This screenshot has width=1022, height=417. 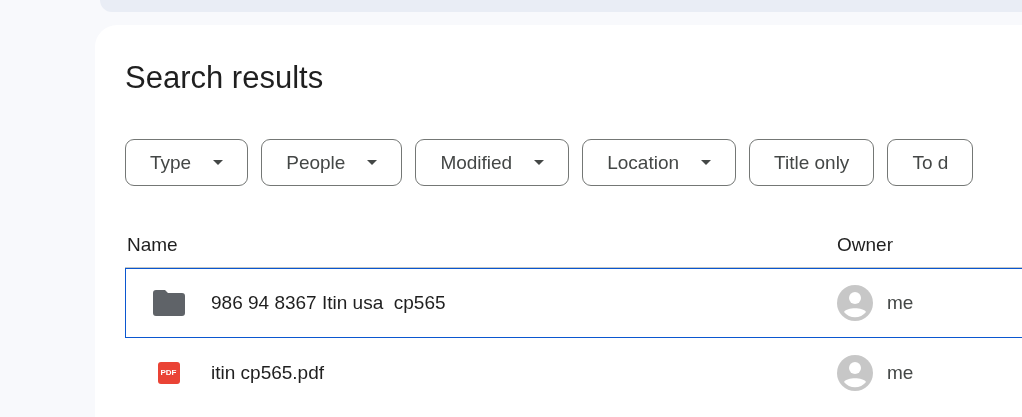 What do you see at coordinates (268, 373) in the screenshot?
I see `file-name: itin cp565.pdf` at bounding box center [268, 373].